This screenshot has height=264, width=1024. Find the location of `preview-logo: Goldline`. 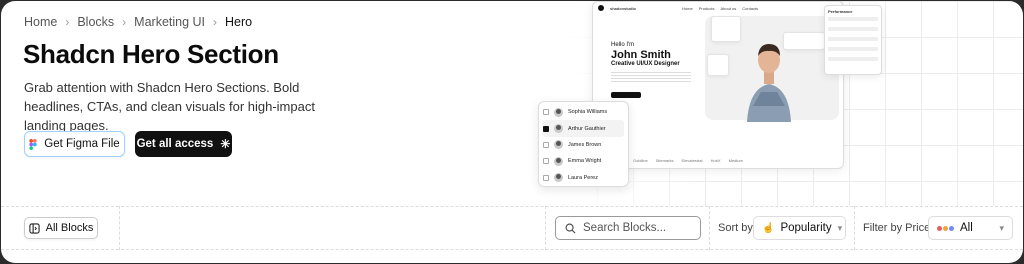

preview-logo: Goldline is located at coordinates (640, 160).